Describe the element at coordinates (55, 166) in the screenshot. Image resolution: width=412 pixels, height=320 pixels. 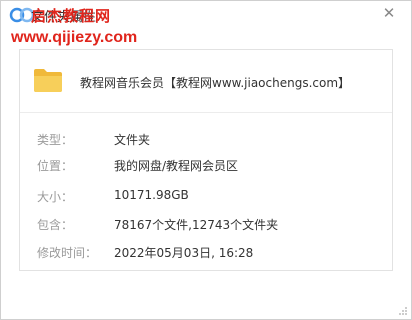
I see `property-label: 位置：` at that location.